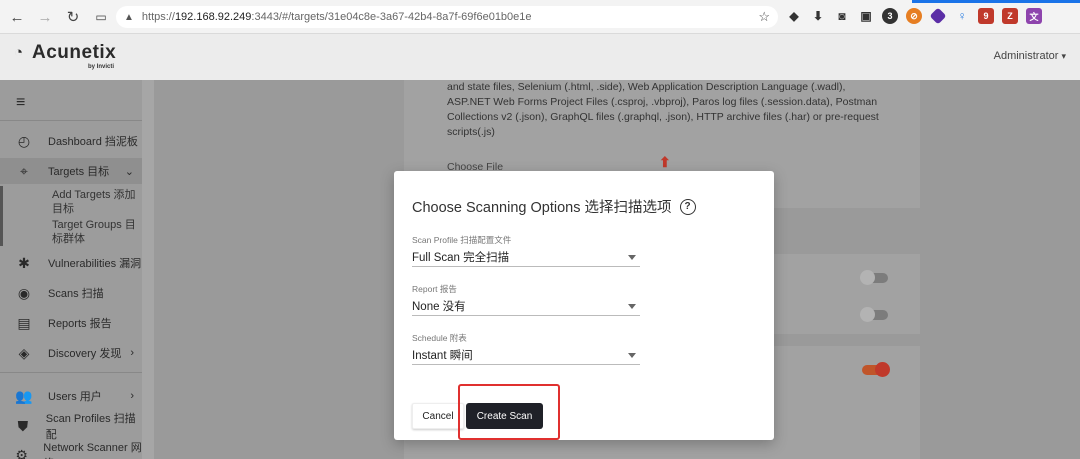 The image size is (1080, 459). I want to click on active-indicator, so click(1, 216).